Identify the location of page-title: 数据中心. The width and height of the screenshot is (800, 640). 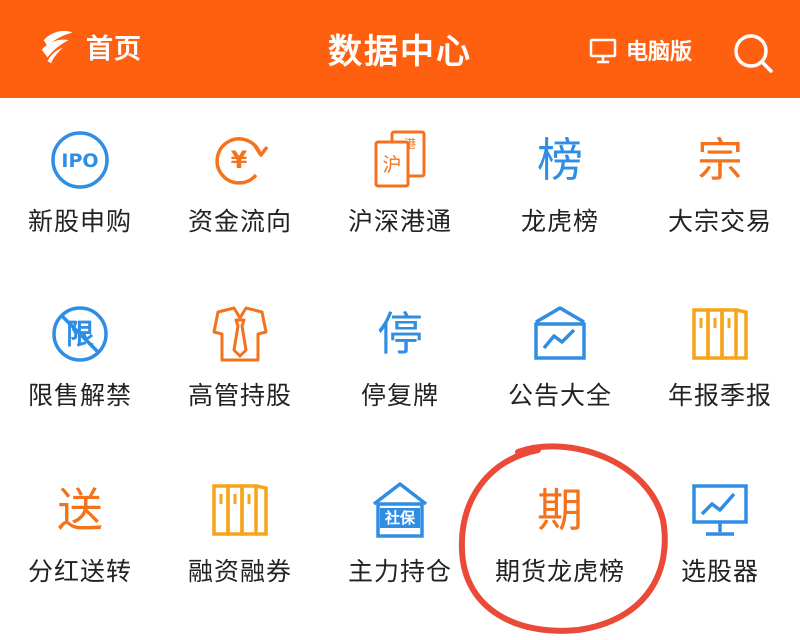
(400, 52).